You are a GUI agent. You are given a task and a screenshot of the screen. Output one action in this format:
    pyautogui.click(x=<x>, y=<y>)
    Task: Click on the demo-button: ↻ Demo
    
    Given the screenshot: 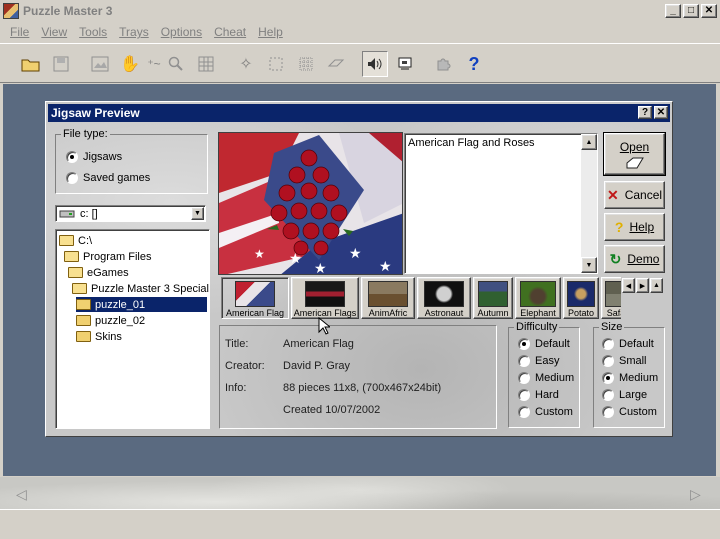 What is the action you would take?
    pyautogui.click(x=634, y=259)
    